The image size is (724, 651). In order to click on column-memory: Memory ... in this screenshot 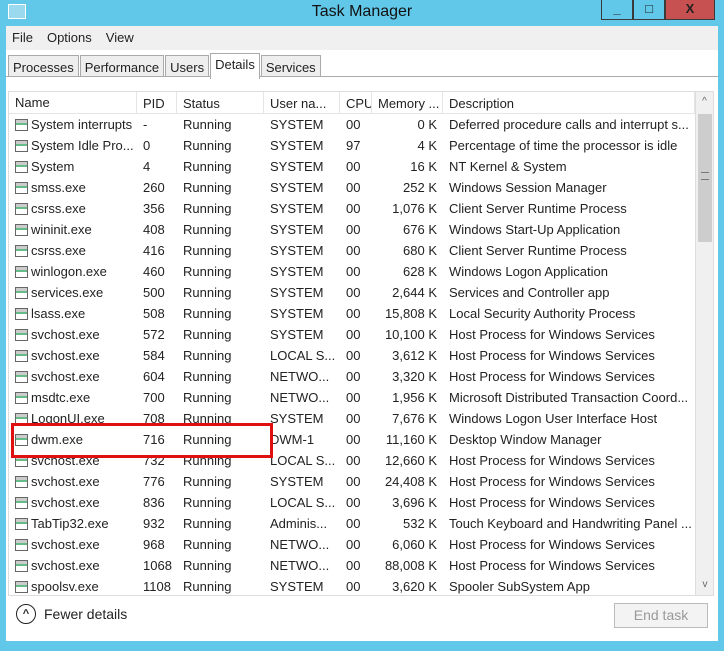, I will do `click(407, 102)`.